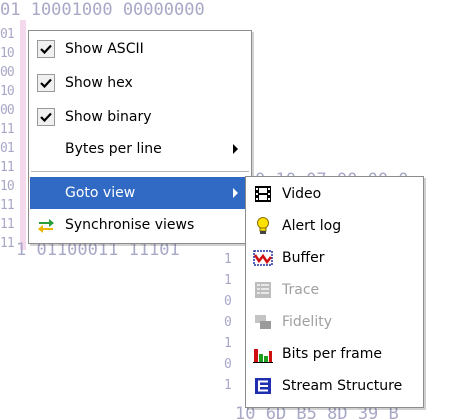 Image resolution: width=454 pixels, height=419 pixels. What do you see at coordinates (104, 49) in the screenshot?
I see `menu-item-label: Show ASCII` at bounding box center [104, 49].